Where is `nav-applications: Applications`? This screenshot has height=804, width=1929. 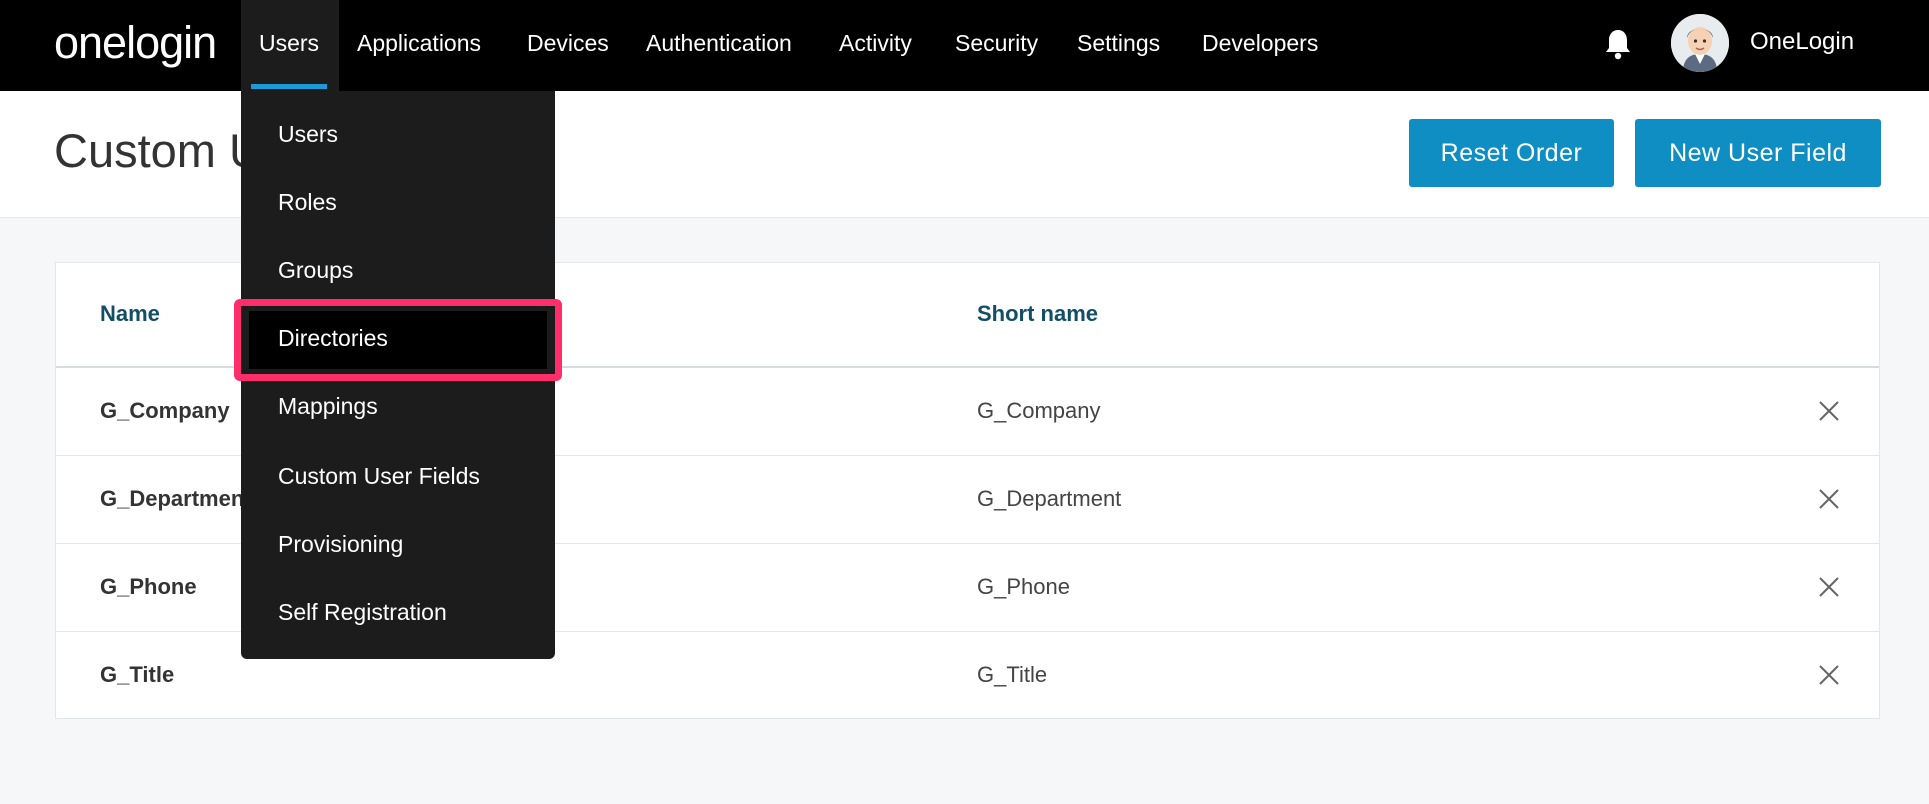
nav-applications: Applications is located at coordinates (419, 45).